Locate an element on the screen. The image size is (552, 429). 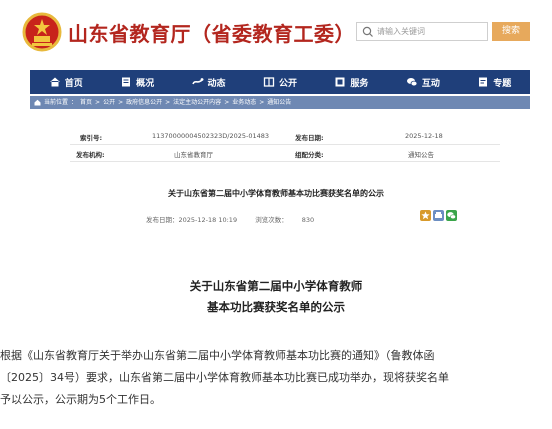
publish-label: 发布日期： is located at coordinates (162, 220).